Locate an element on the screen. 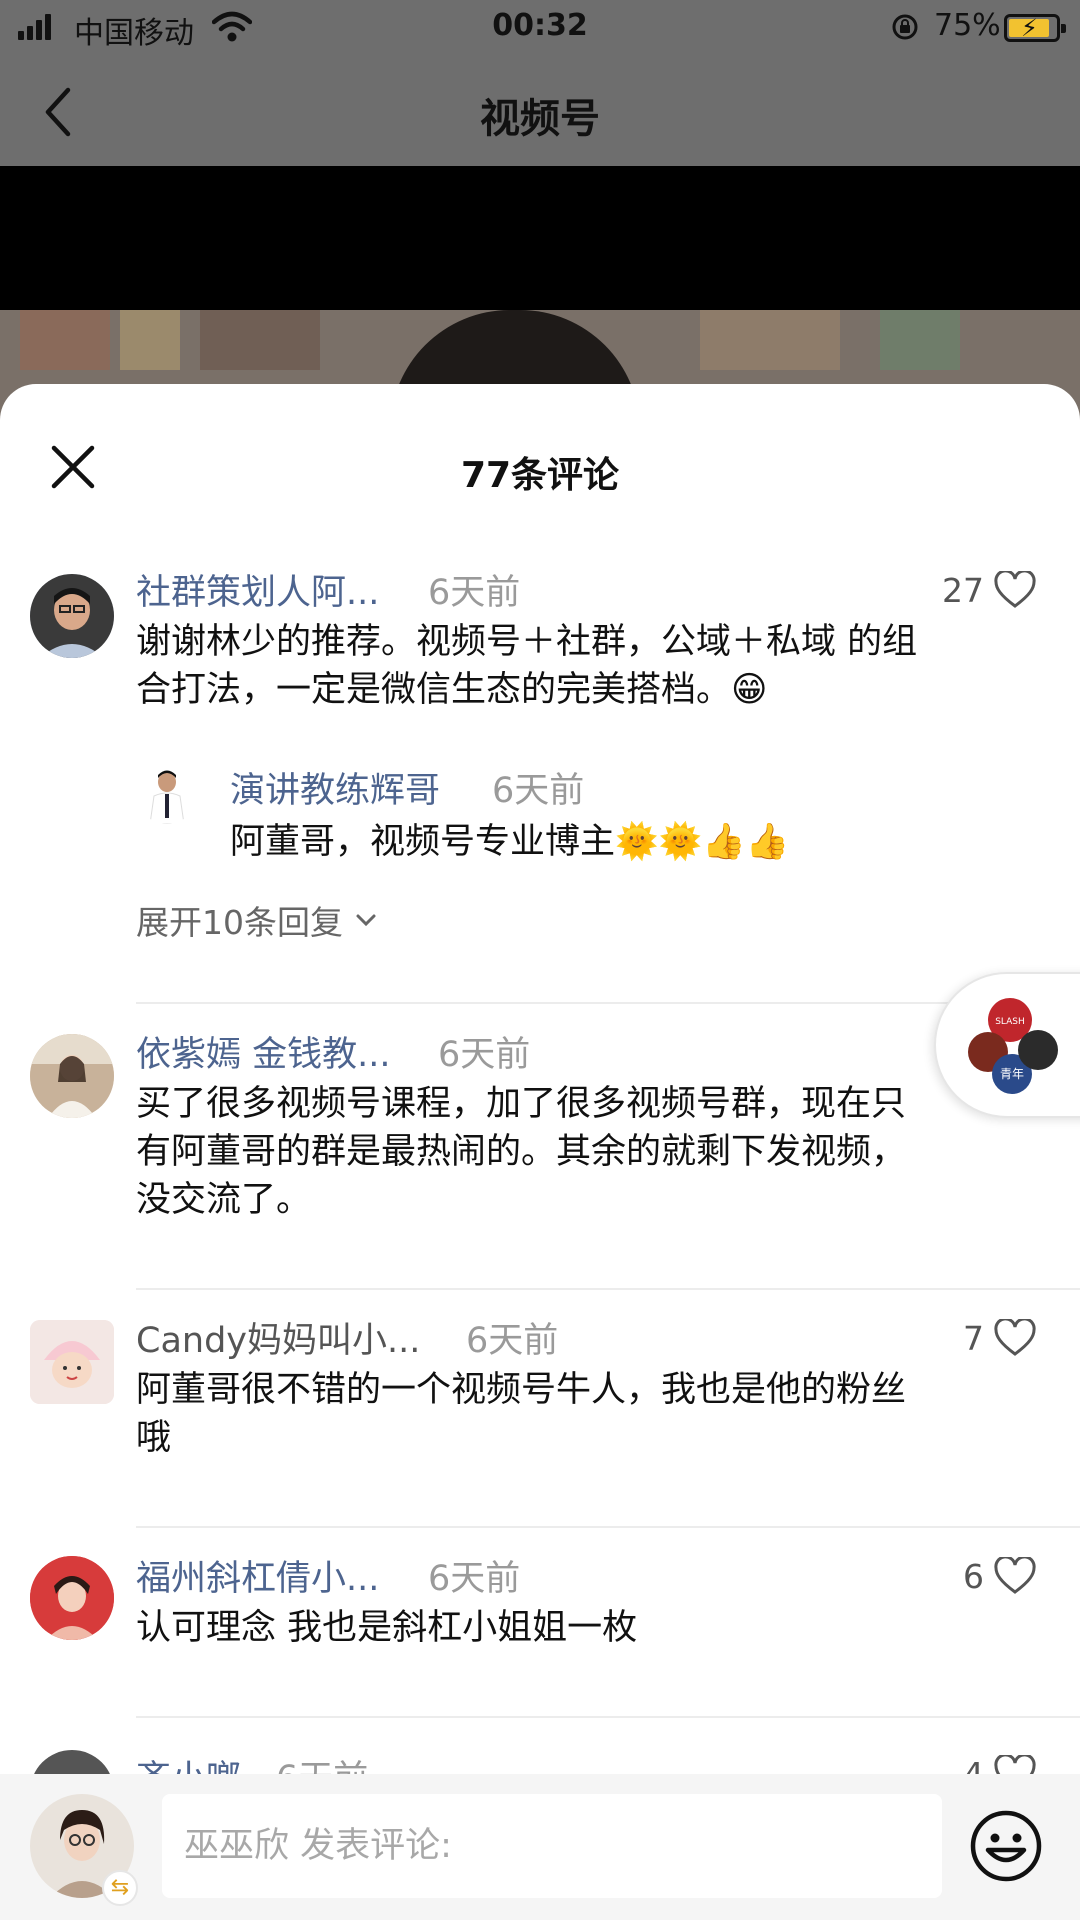 The width and height of the screenshot is (1080, 1920). page-title: 视频号 is located at coordinates (540, 119).